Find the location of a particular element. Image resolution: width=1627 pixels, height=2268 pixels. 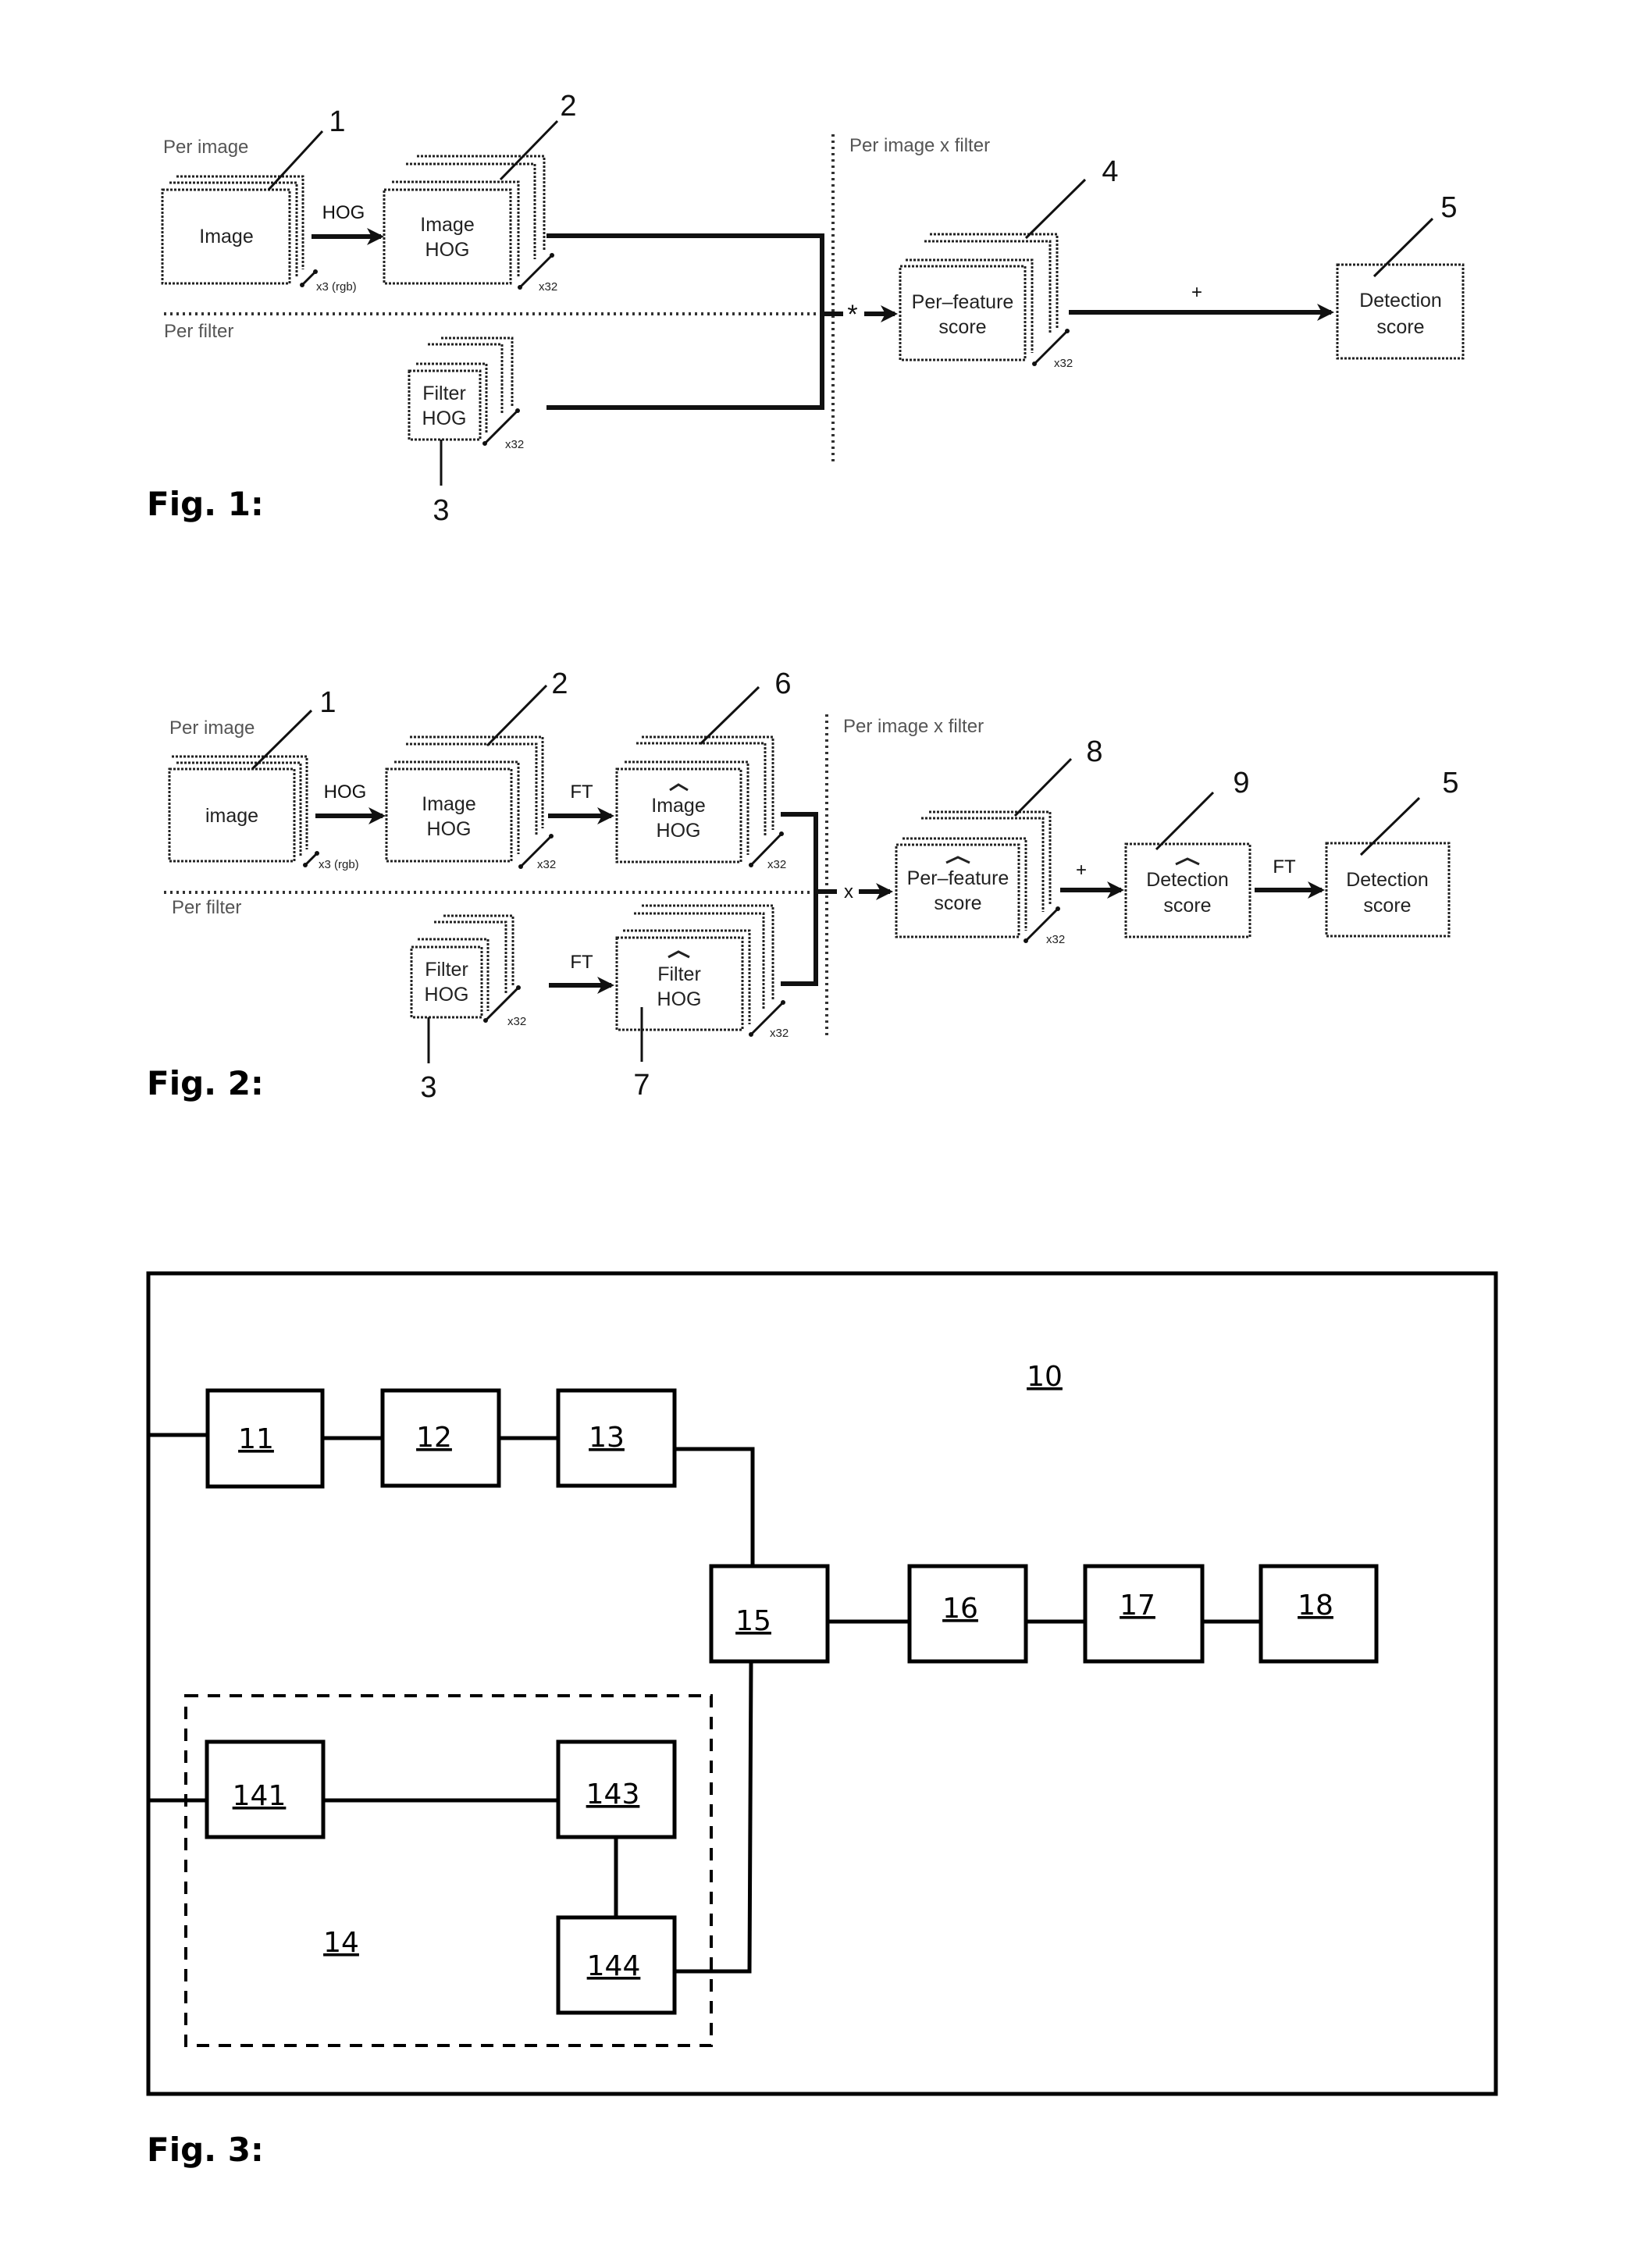

region-label-per-filter: Per filter is located at coordinates (198, 331).